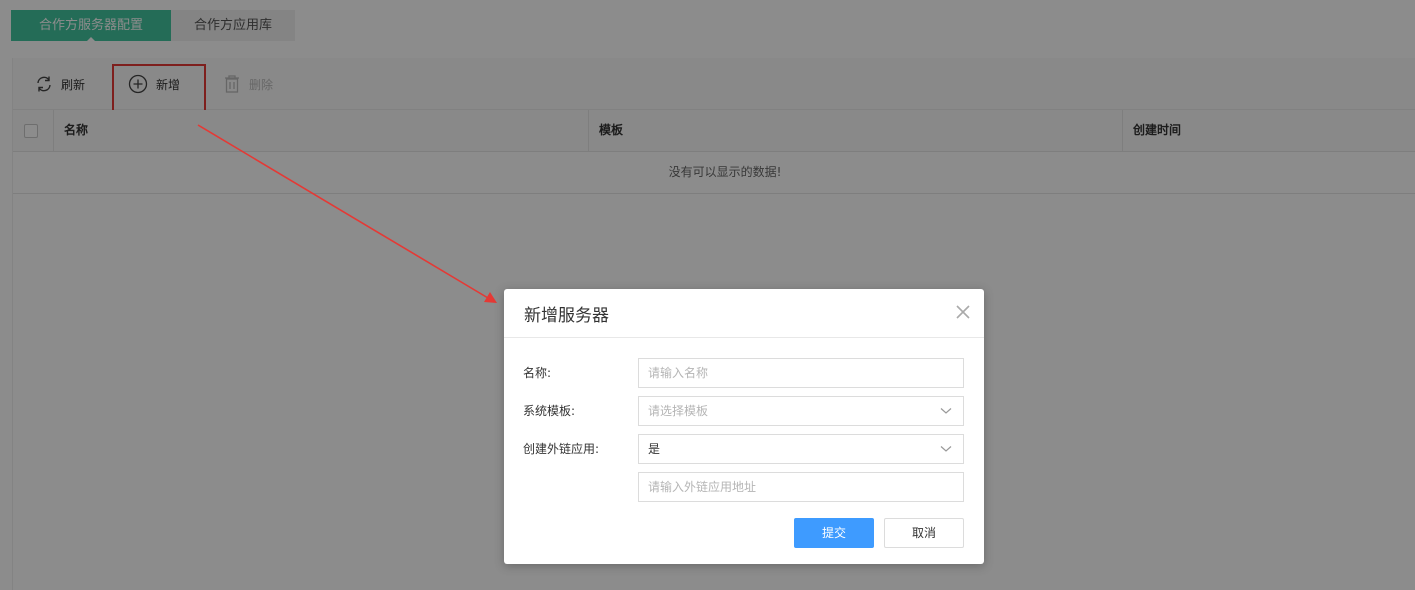 The width and height of the screenshot is (1415, 590). I want to click on create-link-label: 创建外链应用:, so click(561, 449).